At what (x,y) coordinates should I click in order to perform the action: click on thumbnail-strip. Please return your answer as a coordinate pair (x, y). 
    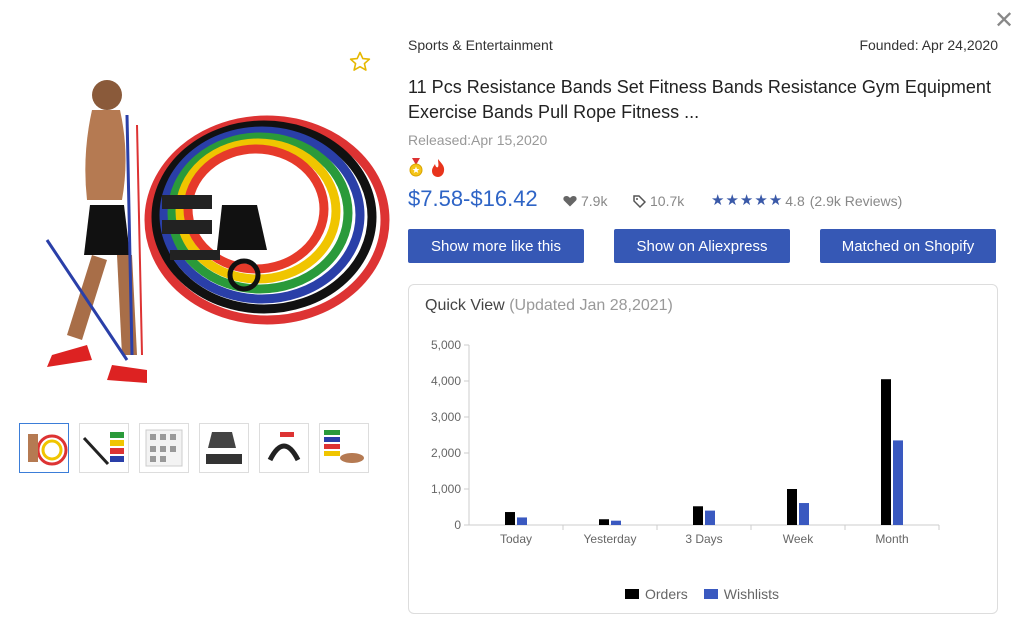
    Looking at the image, I should click on (194, 448).